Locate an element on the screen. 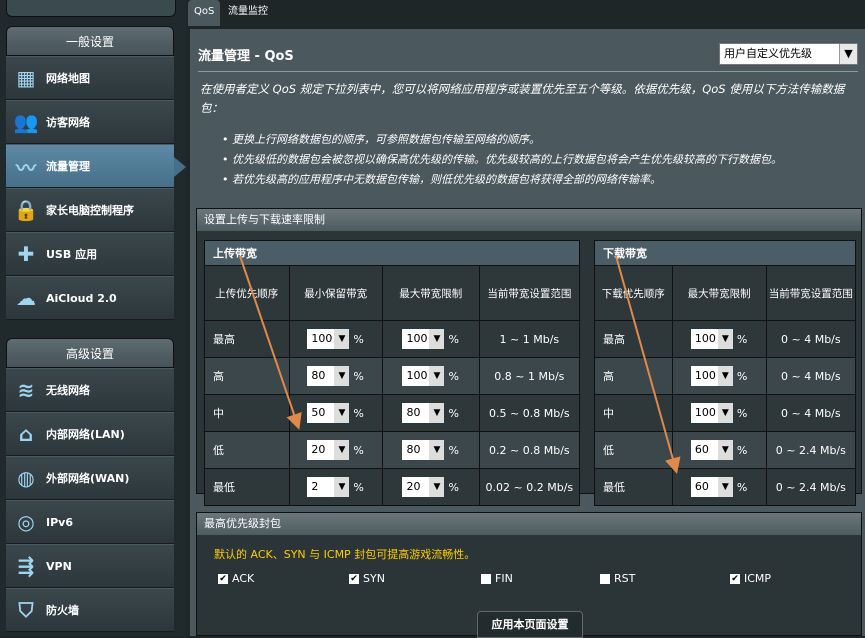 The height and width of the screenshot is (638, 865). arrow-upload is located at coordinates (270, 342).